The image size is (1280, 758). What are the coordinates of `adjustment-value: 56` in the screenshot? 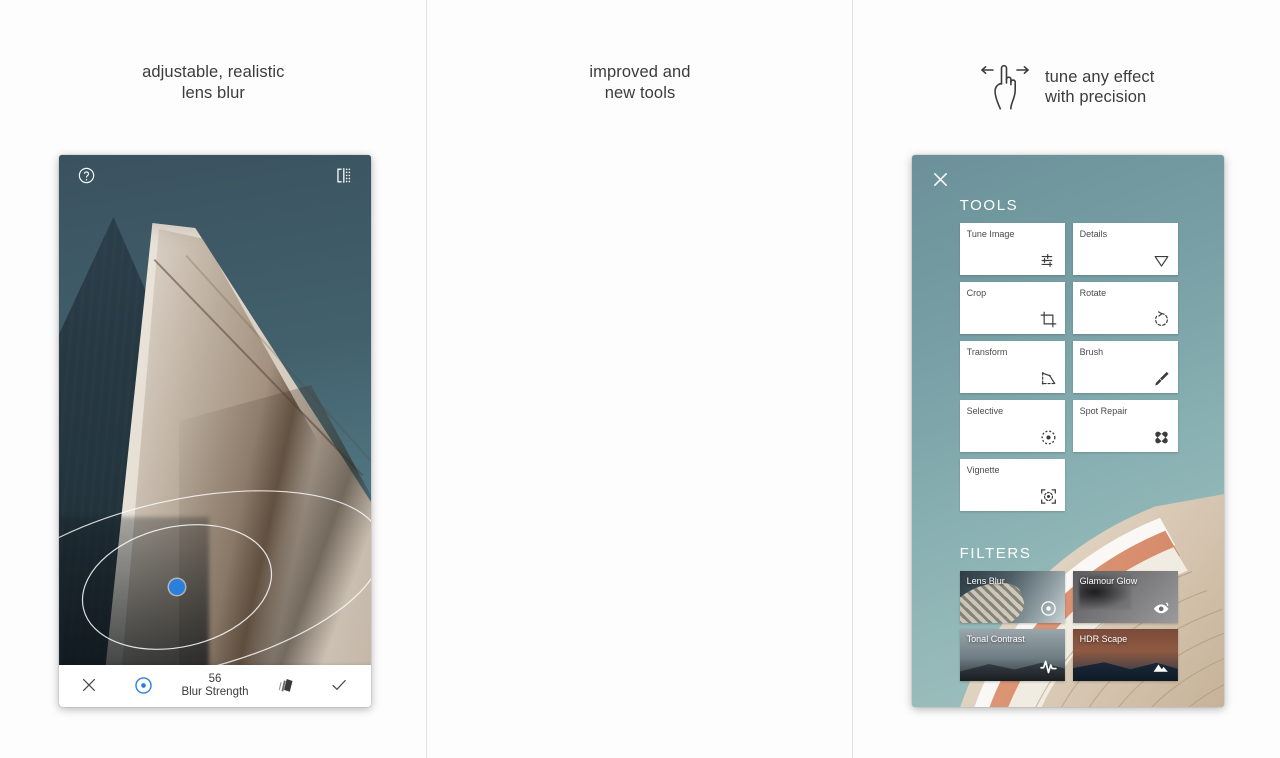 It's located at (215, 678).